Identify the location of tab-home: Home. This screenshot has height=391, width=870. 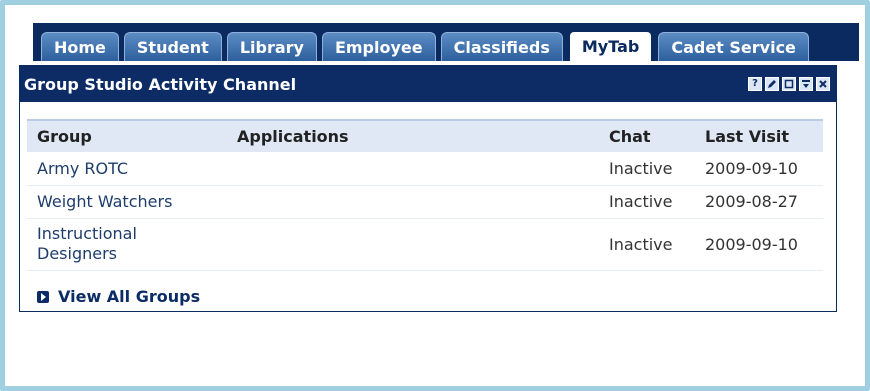
(80, 46).